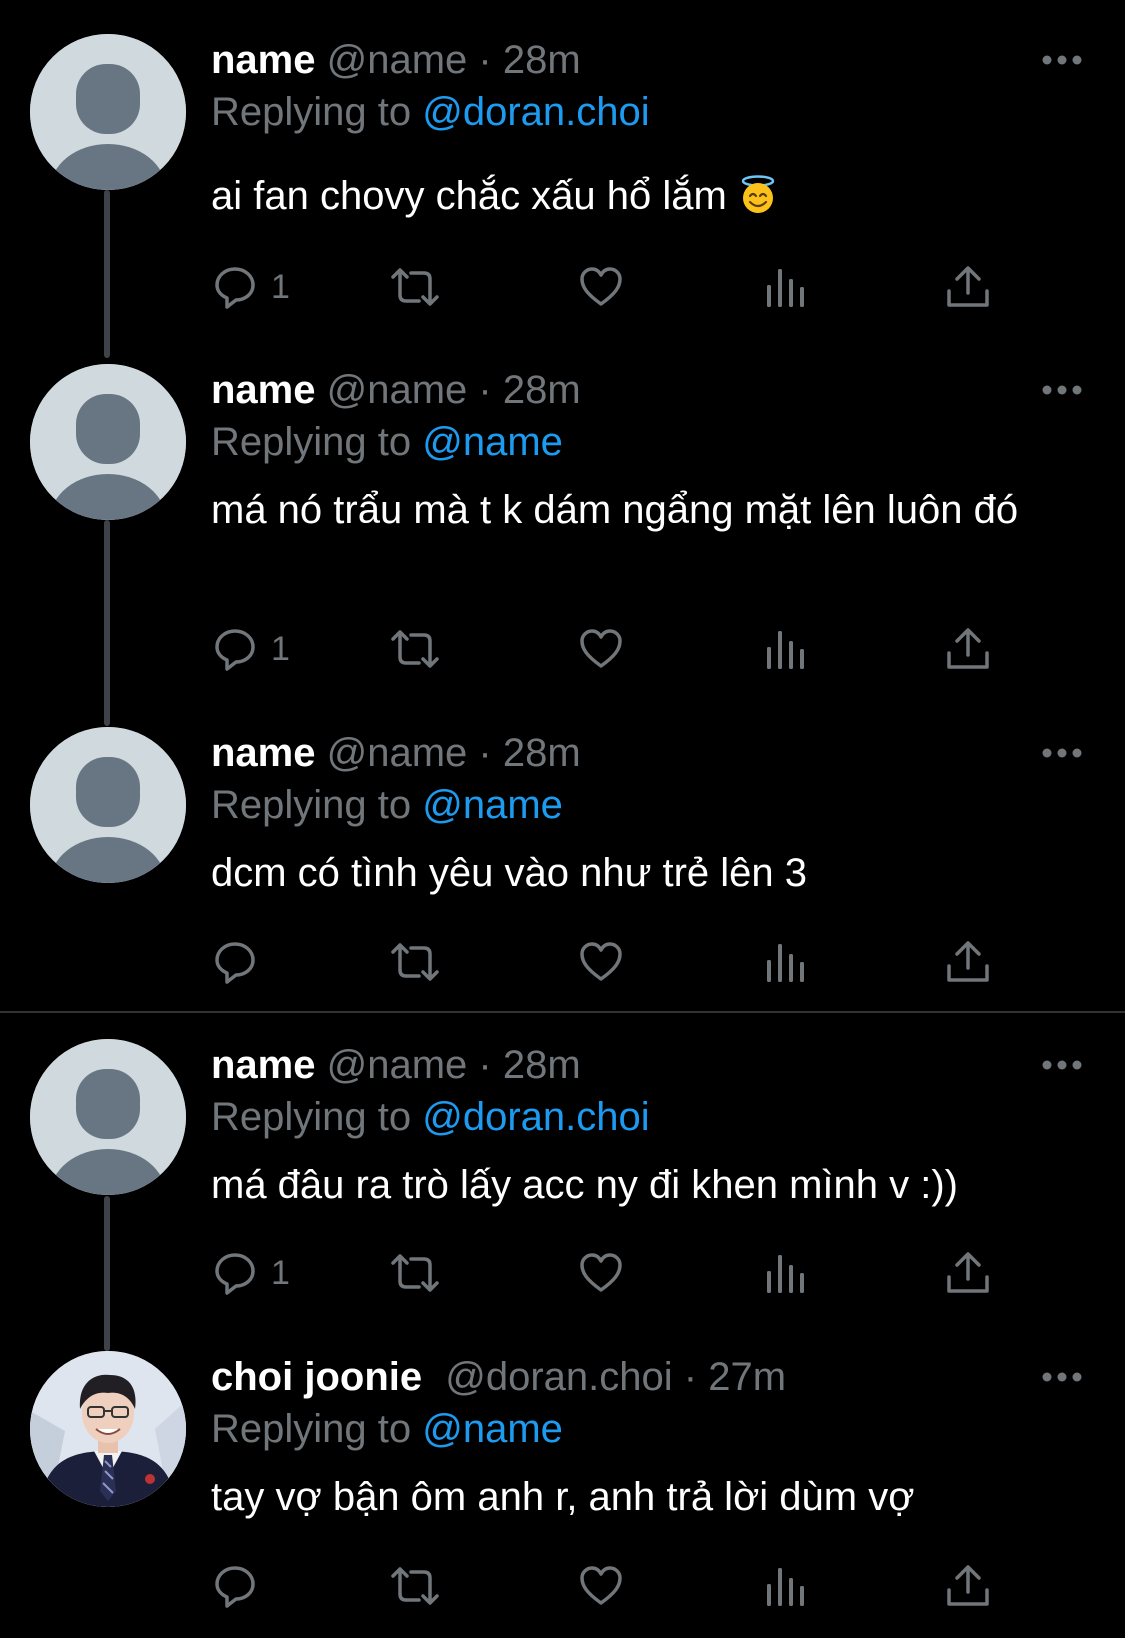 The height and width of the screenshot is (1638, 1125). Describe the element at coordinates (641, 196) in the screenshot. I see `tweet-text: ai fan chovy chắc xấu hổ lắm` at that location.